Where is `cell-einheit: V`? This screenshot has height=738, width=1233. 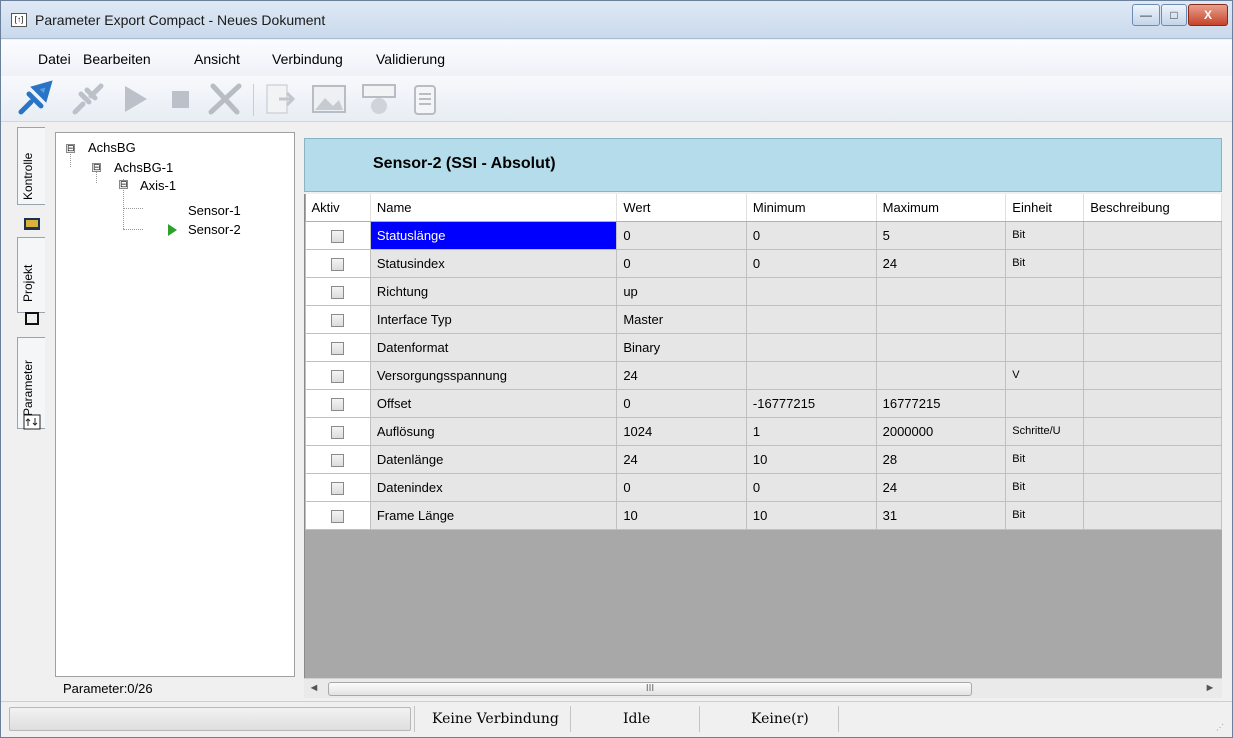 cell-einheit: V is located at coordinates (1045, 375).